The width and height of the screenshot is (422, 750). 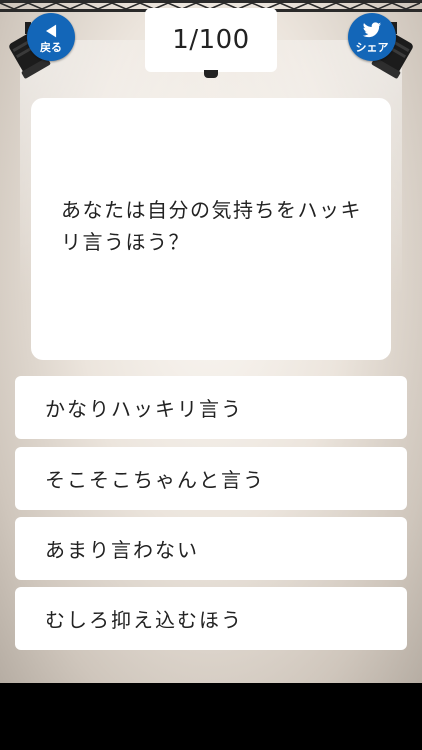 I want to click on back-button: 戻る, so click(x=51, y=37).